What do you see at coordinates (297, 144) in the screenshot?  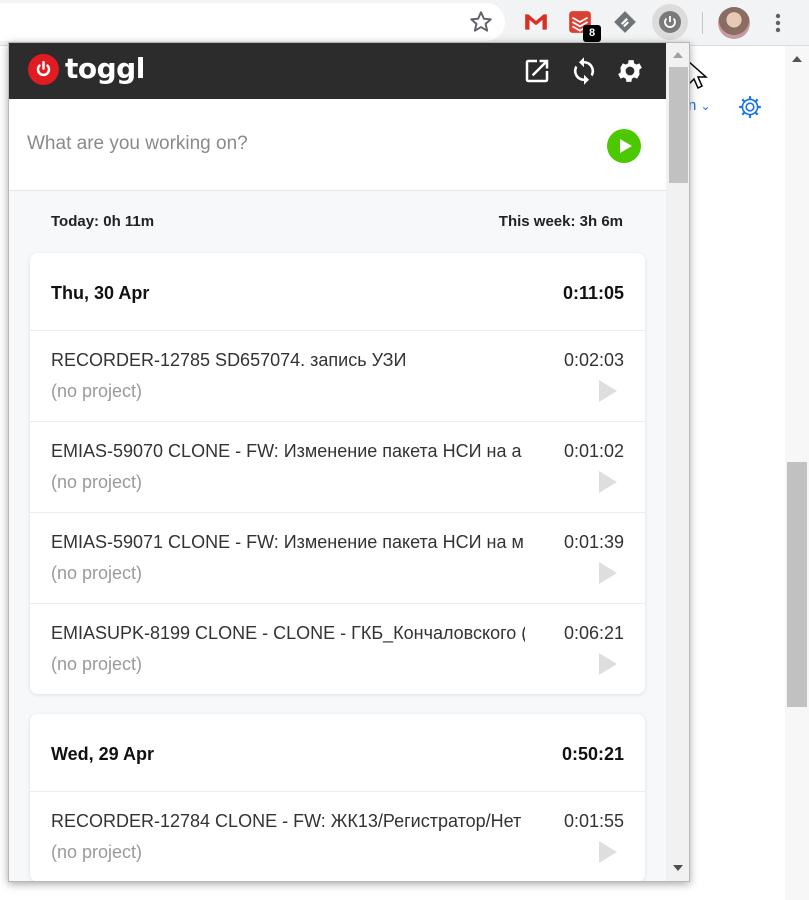 I see `description-input` at bounding box center [297, 144].